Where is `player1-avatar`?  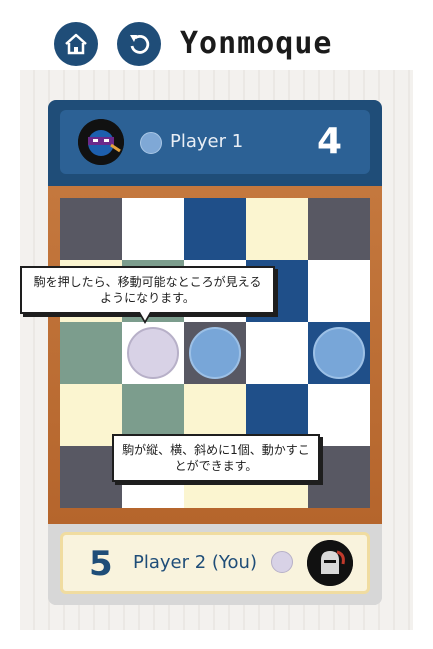
player1-avatar is located at coordinates (101, 142).